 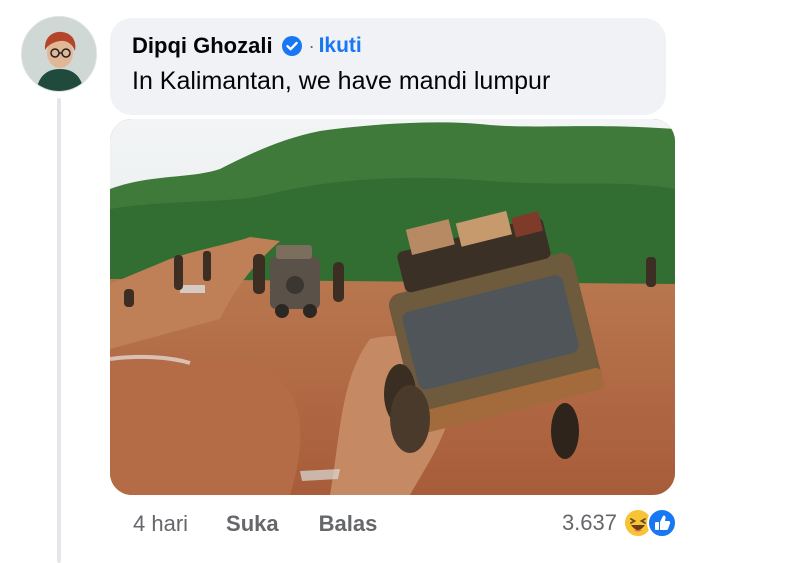 I want to click on like-button: Suka, so click(x=252, y=524).